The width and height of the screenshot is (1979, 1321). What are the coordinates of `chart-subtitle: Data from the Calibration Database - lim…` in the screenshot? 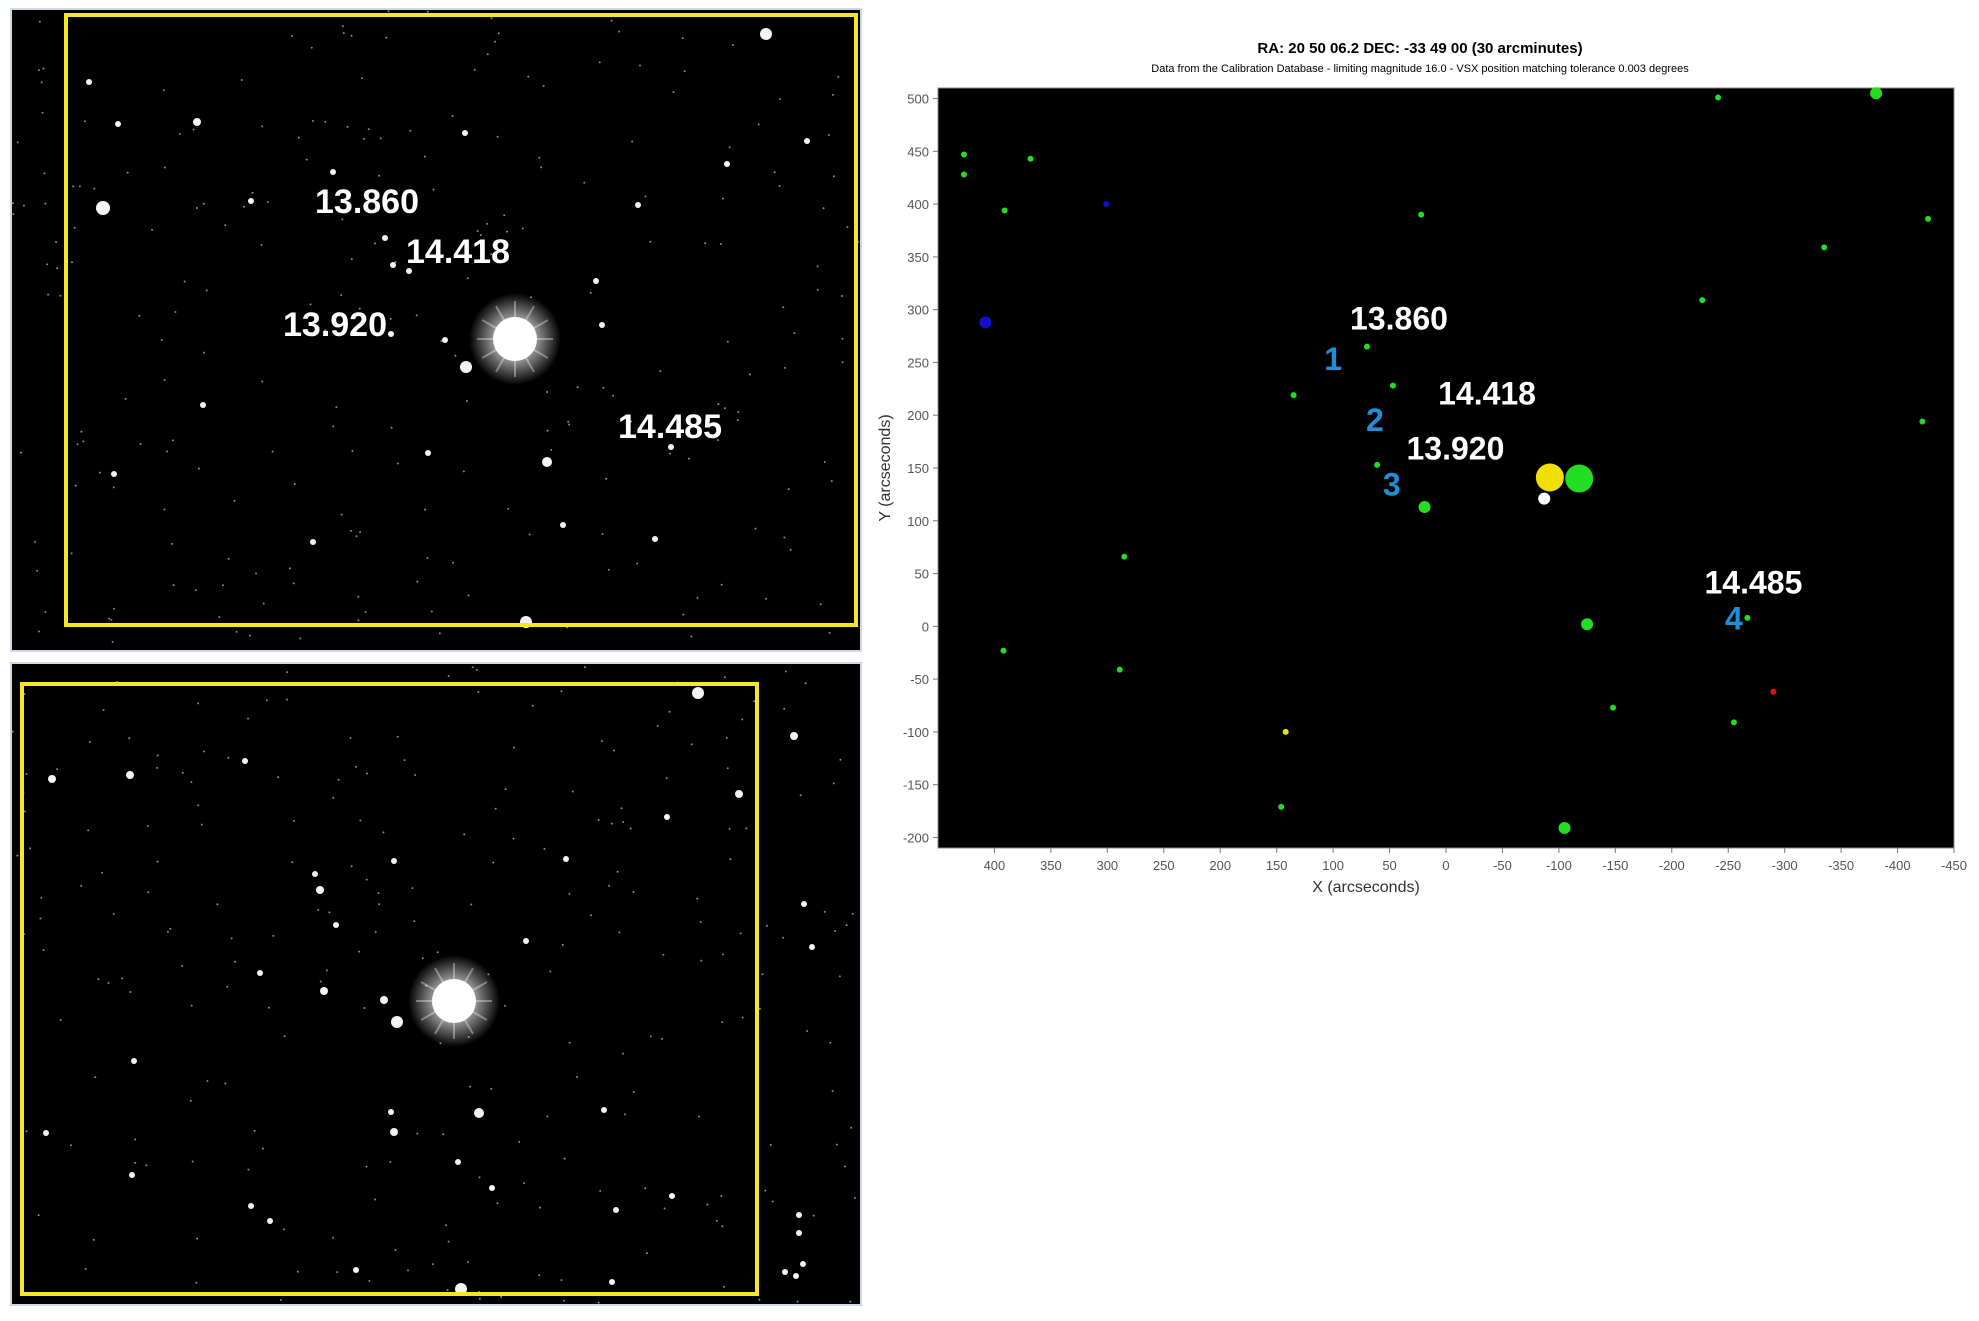 It's located at (1420, 69).